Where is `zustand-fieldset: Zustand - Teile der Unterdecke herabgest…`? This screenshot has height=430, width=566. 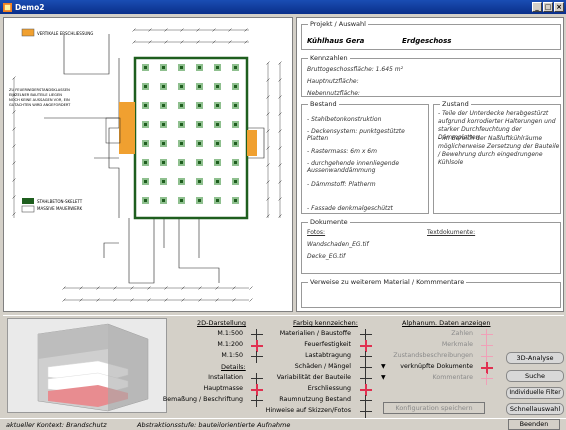
zustand-fieldset: Zustand - Teile der Unterdecke herabgest… is located at coordinates (497, 157).